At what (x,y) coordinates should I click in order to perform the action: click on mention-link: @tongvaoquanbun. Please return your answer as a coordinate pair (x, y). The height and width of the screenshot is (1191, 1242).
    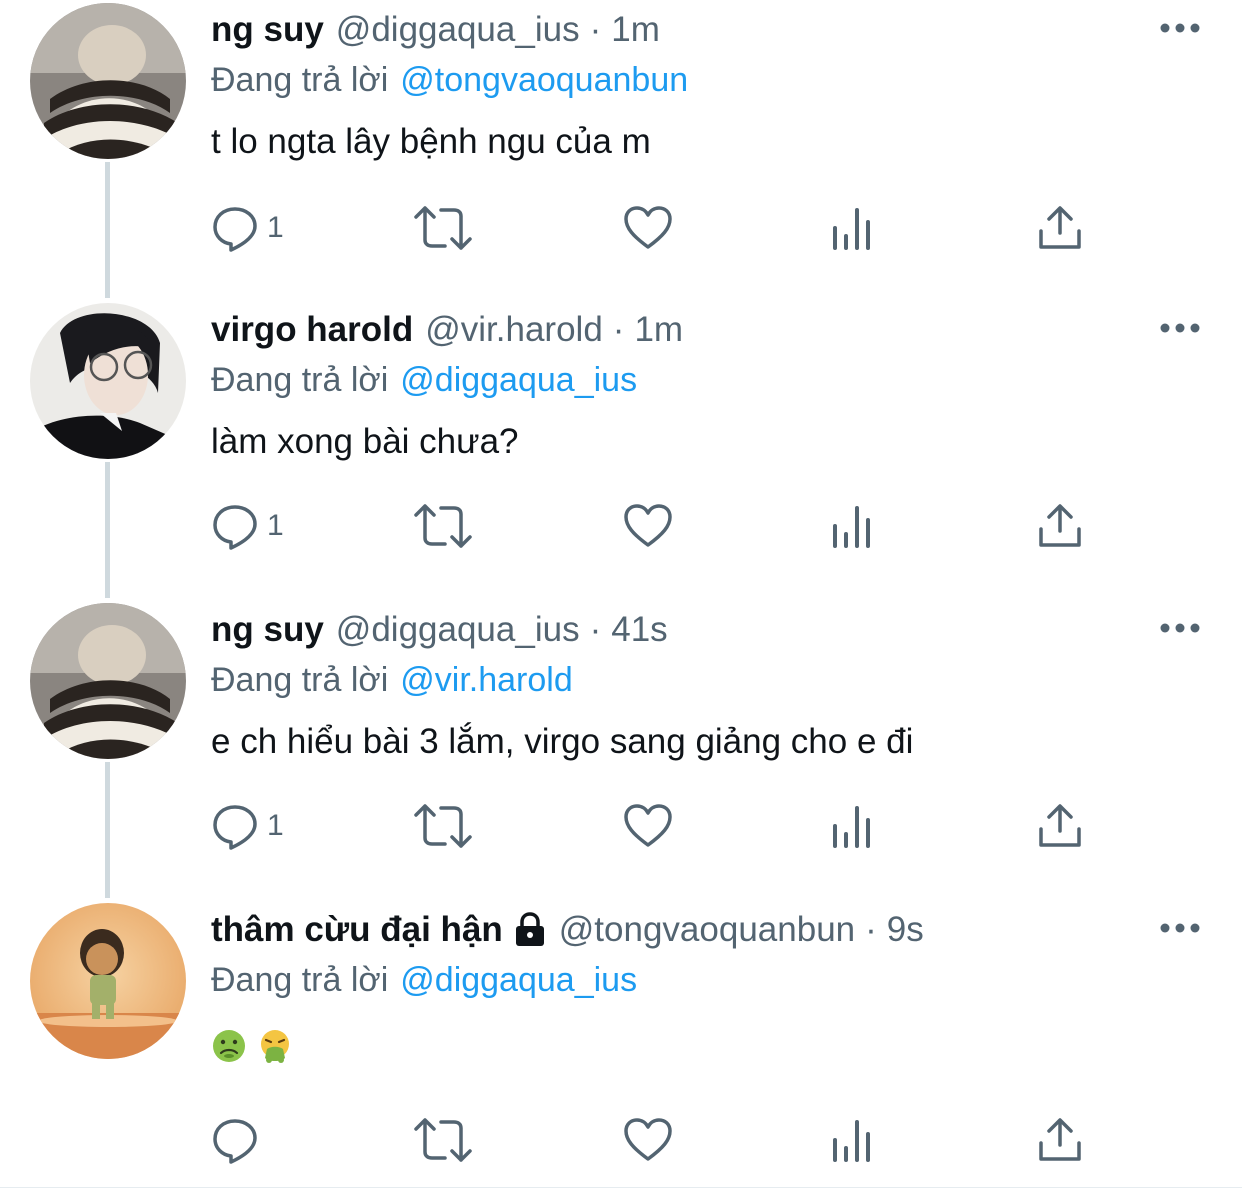
    Looking at the image, I should click on (544, 80).